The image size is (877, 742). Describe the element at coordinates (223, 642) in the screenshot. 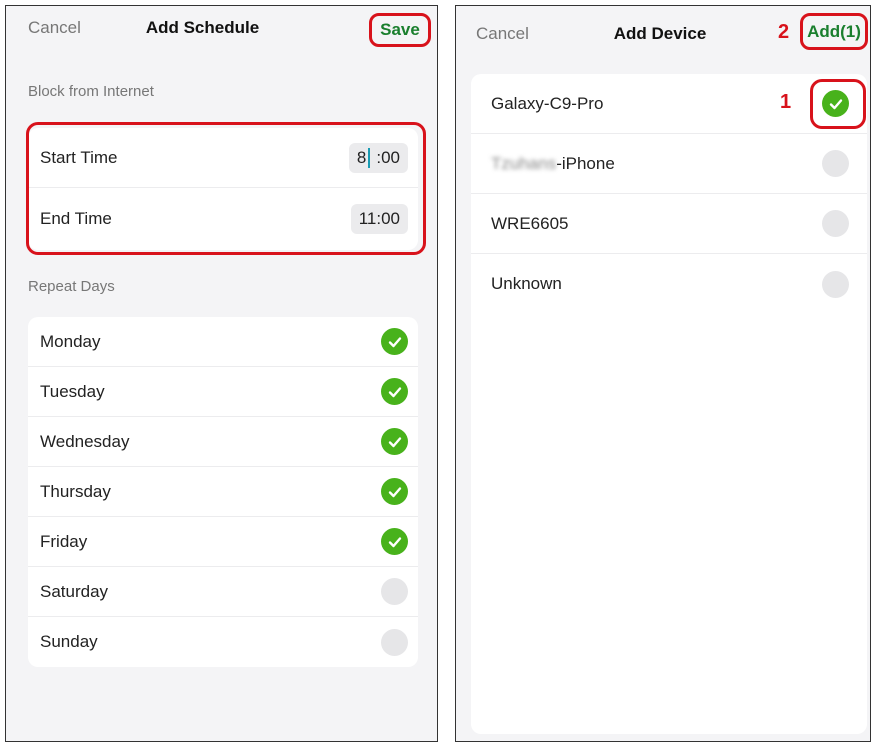

I see `day-row-sunday: Sunday` at that location.